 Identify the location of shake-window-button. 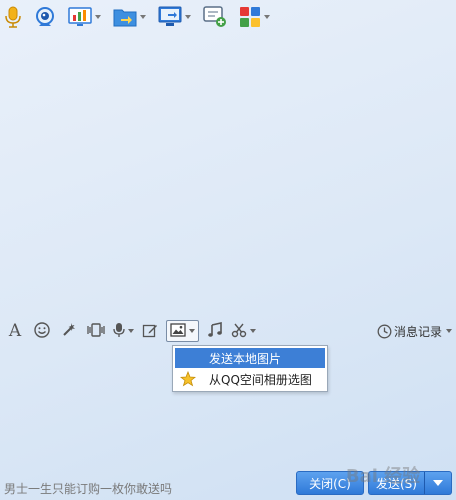
(96, 331).